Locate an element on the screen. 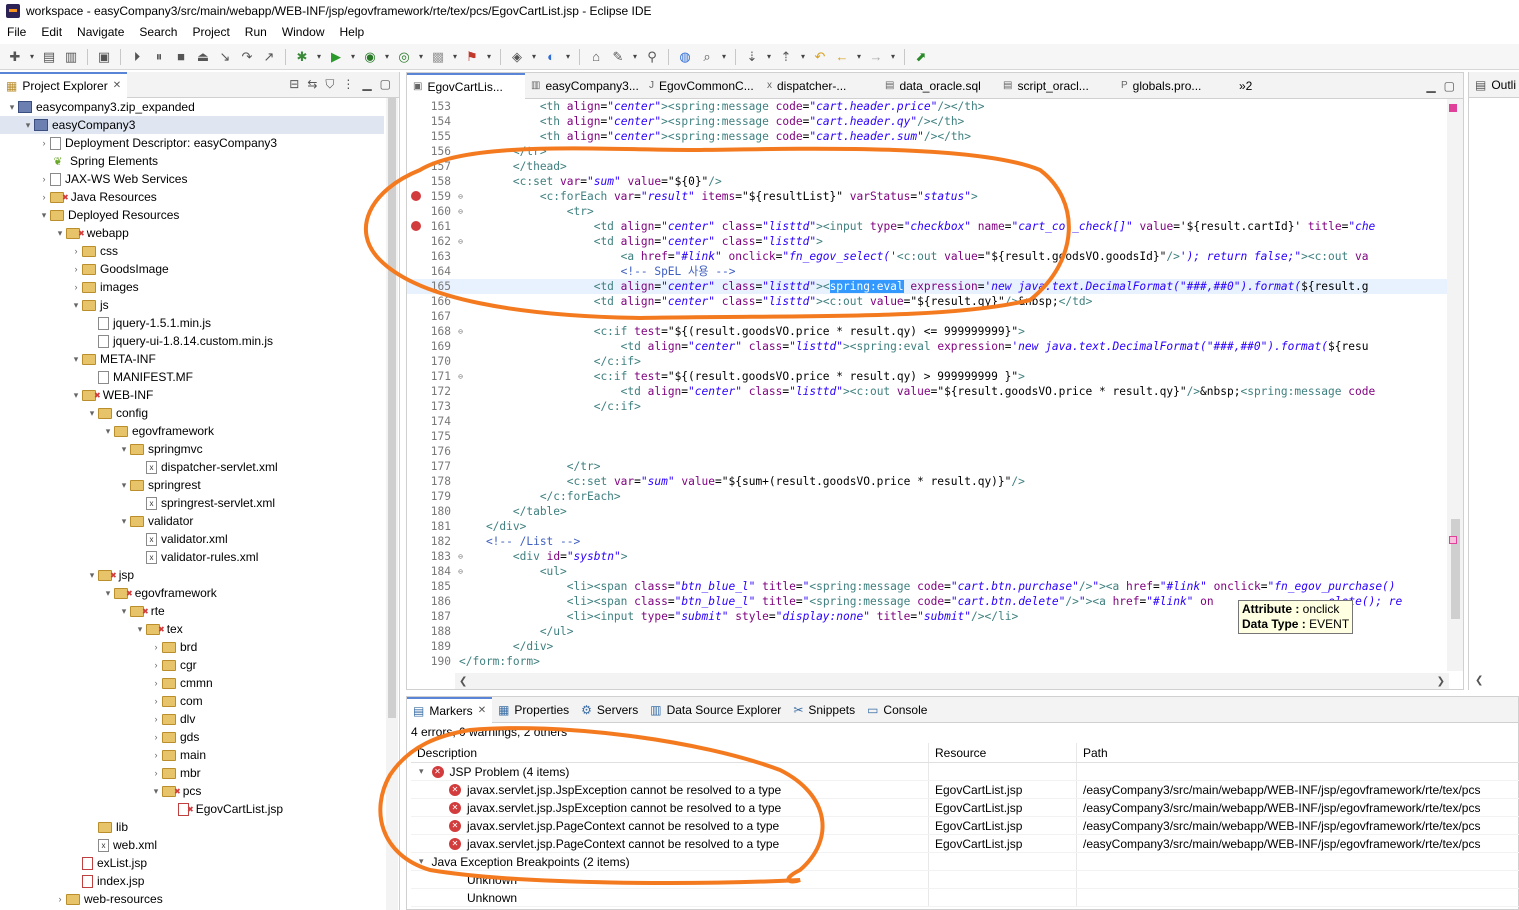  tree-item: jquery-1.5.1.min.js is located at coordinates (192, 323).